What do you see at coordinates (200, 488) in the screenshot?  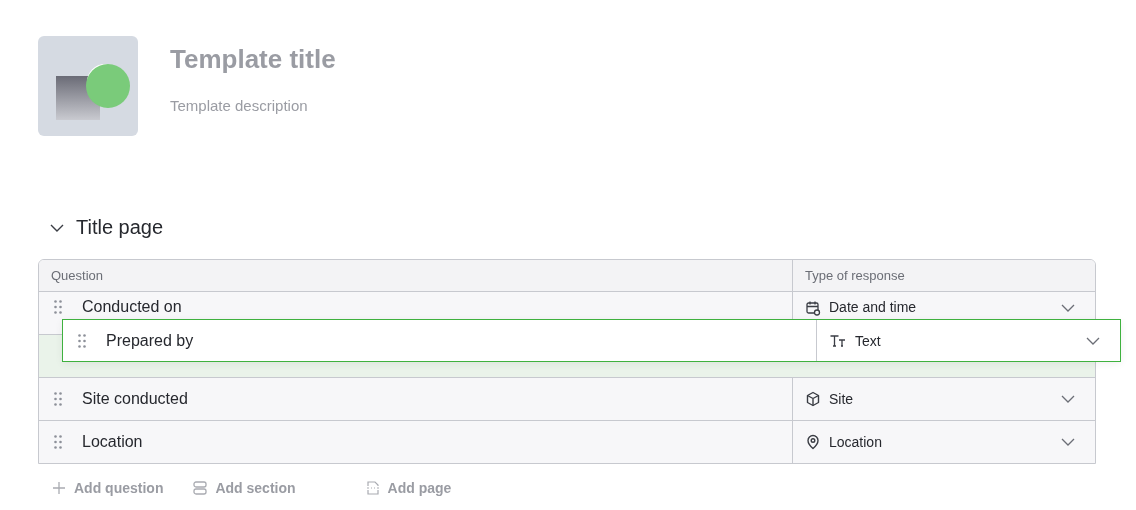 I see `section-icon` at bounding box center [200, 488].